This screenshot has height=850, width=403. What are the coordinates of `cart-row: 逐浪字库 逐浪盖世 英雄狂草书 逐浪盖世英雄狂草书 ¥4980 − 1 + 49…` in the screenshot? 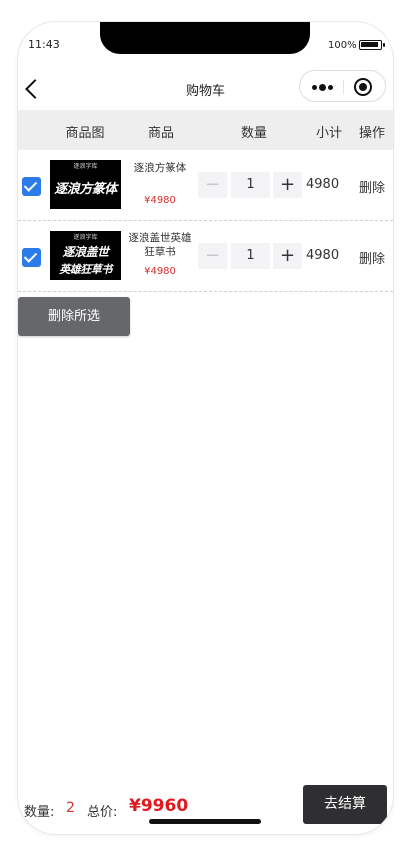 It's located at (205, 256).